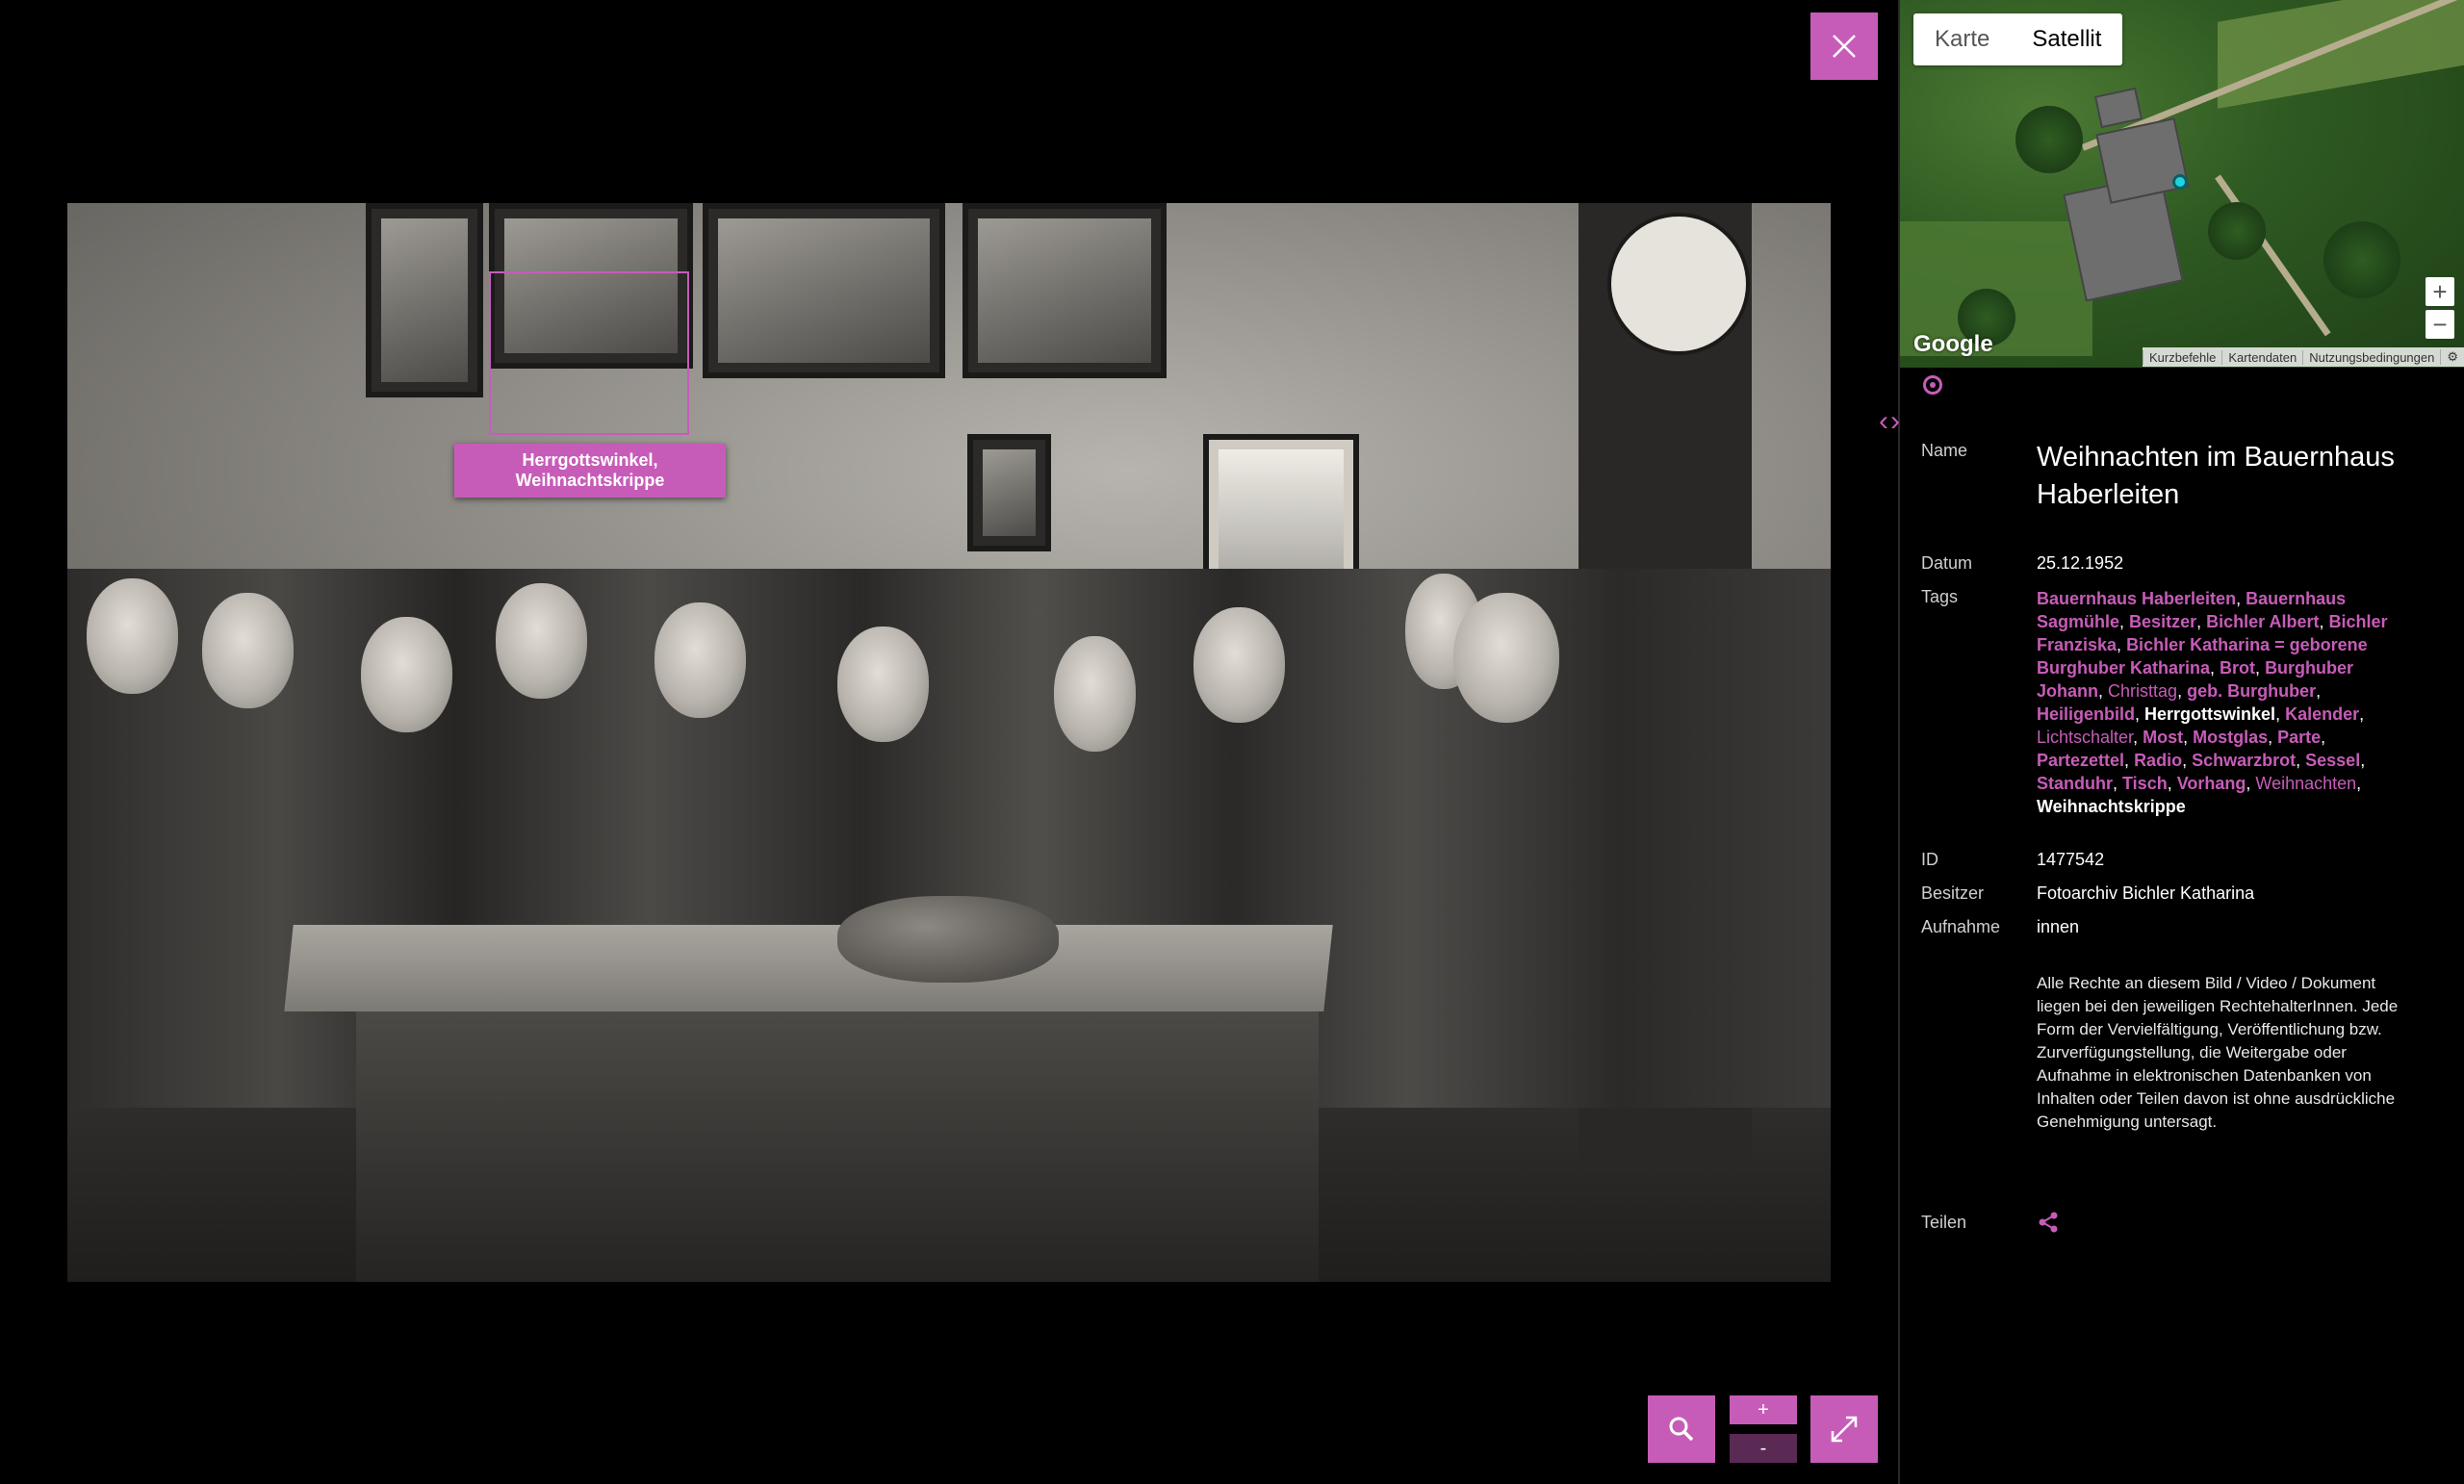 The width and height of the screenshot is (2464, 1484). Describe the element at coordinates (2244, 760) in the screenshot. I see `tag-link: Schwarzbrot` at that location.